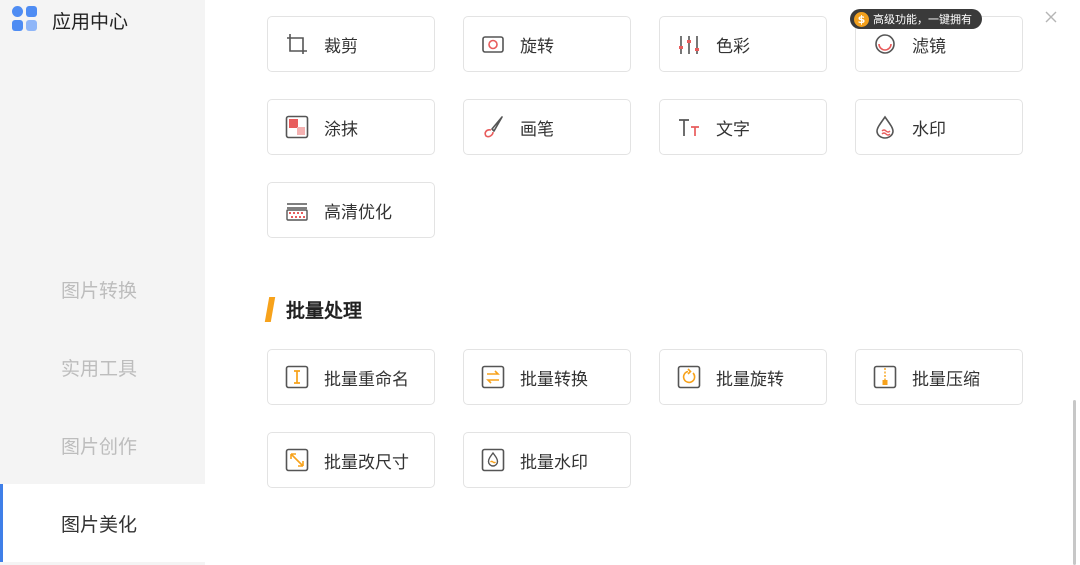 This screenshot has height=565, width=1080. I want to click on tool-tile-batch-resize: 批量改尺寸, so click(351, 460).